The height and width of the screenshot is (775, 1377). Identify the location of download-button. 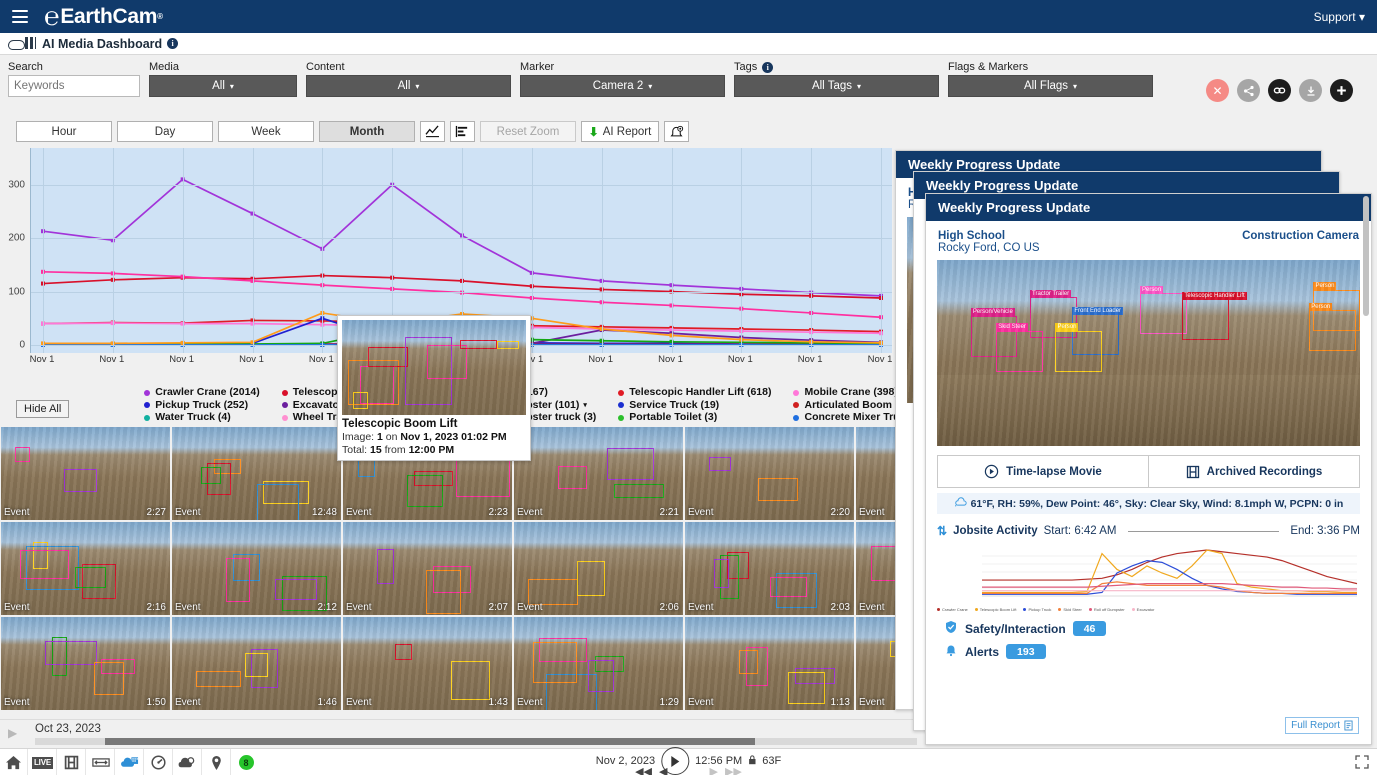
(1310, 90).